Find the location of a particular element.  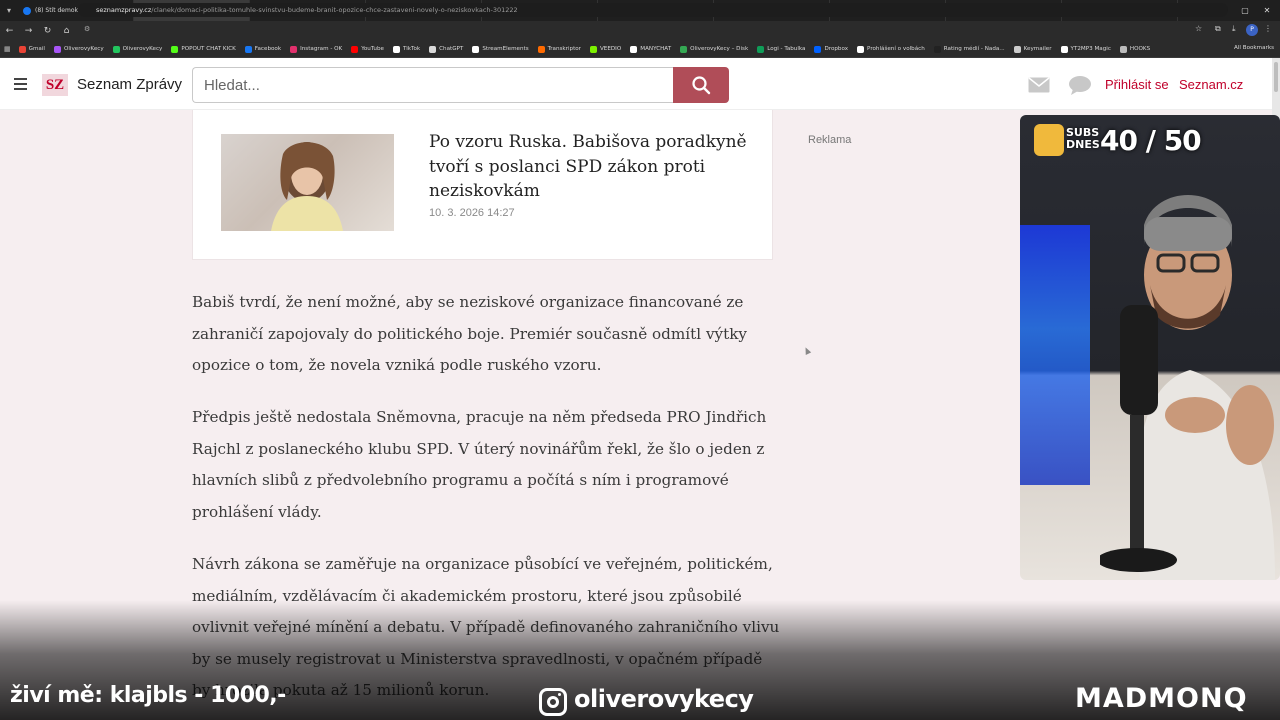

page-scrollbar is located at coordinates (1276, 89).